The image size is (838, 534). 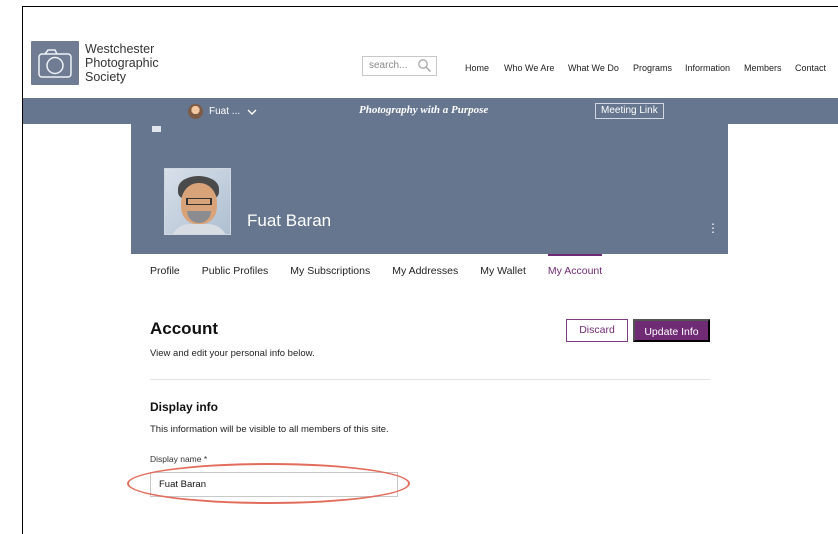 I want to click on display-name-input, so click(x=274, y=484).